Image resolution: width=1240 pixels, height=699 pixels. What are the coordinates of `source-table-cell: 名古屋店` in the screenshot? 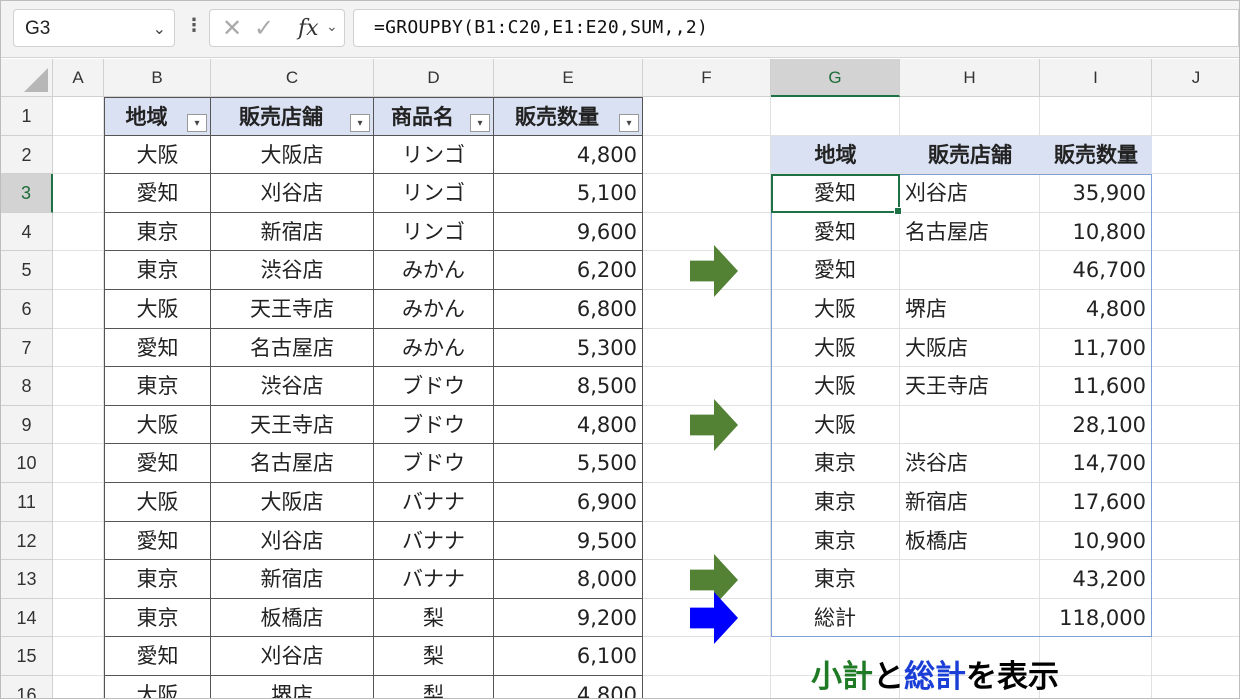 It's located at (292, 348).